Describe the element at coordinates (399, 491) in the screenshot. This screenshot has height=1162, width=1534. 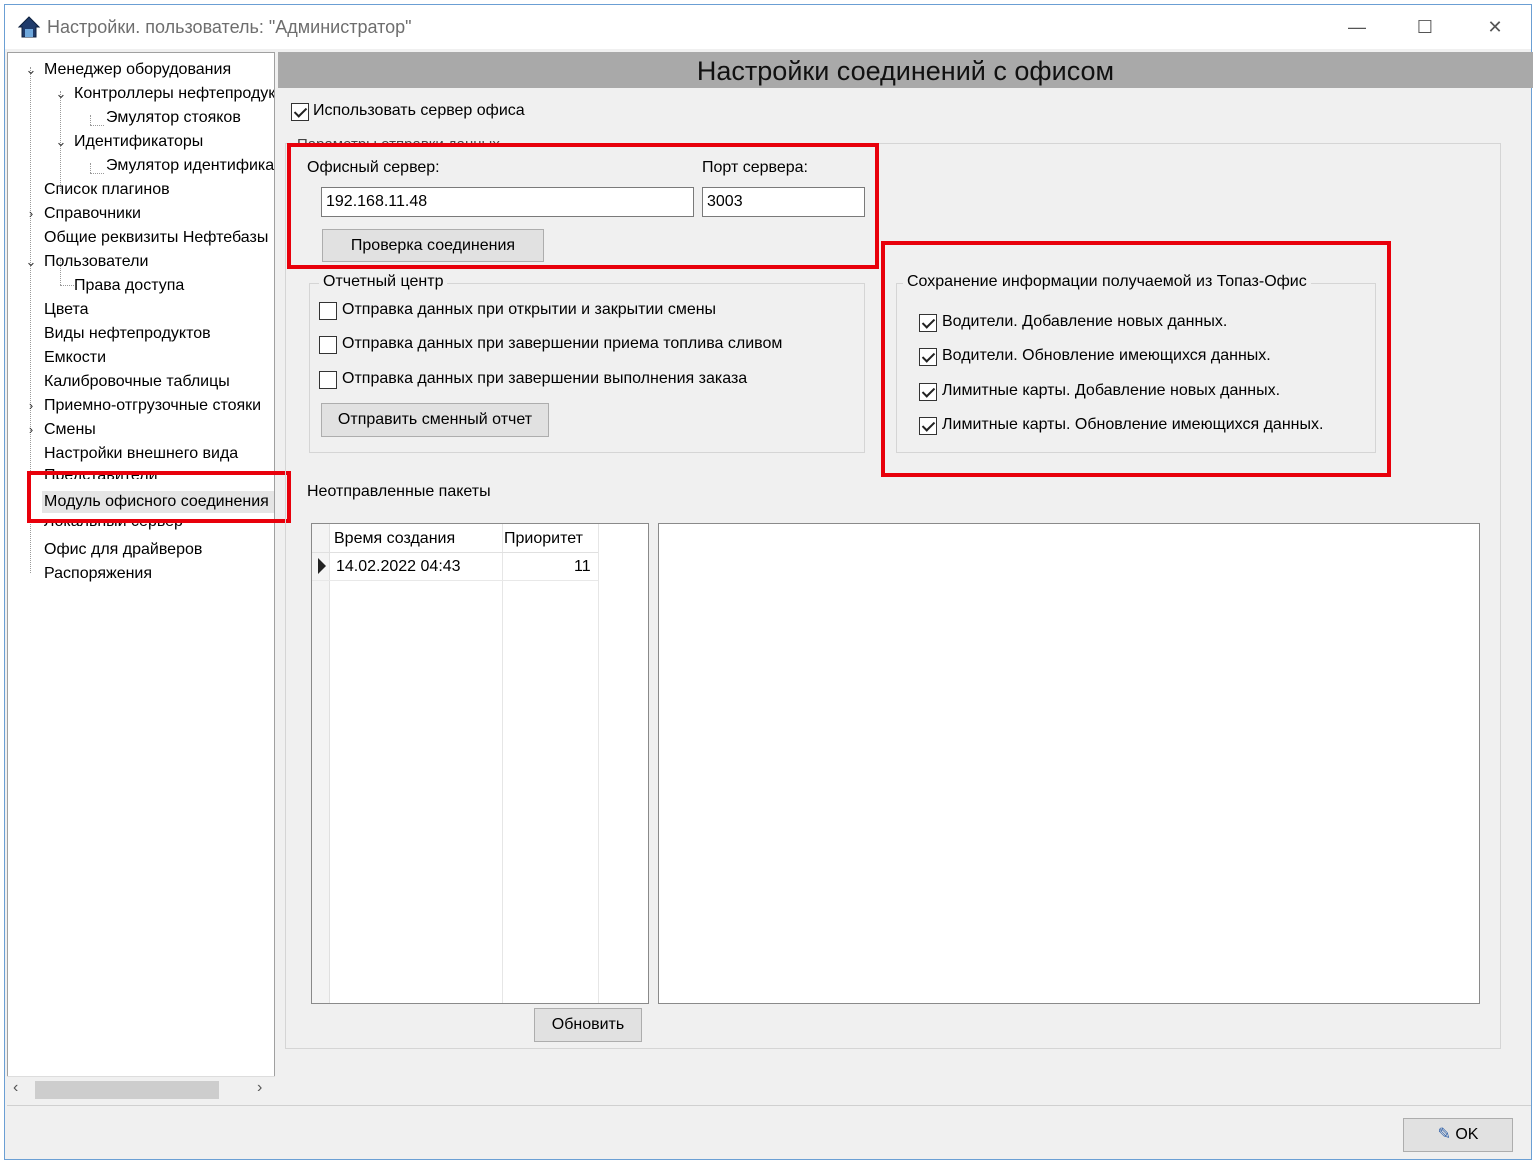
I see `unsent-packets-title: Неотправленные пакеты` at that location.